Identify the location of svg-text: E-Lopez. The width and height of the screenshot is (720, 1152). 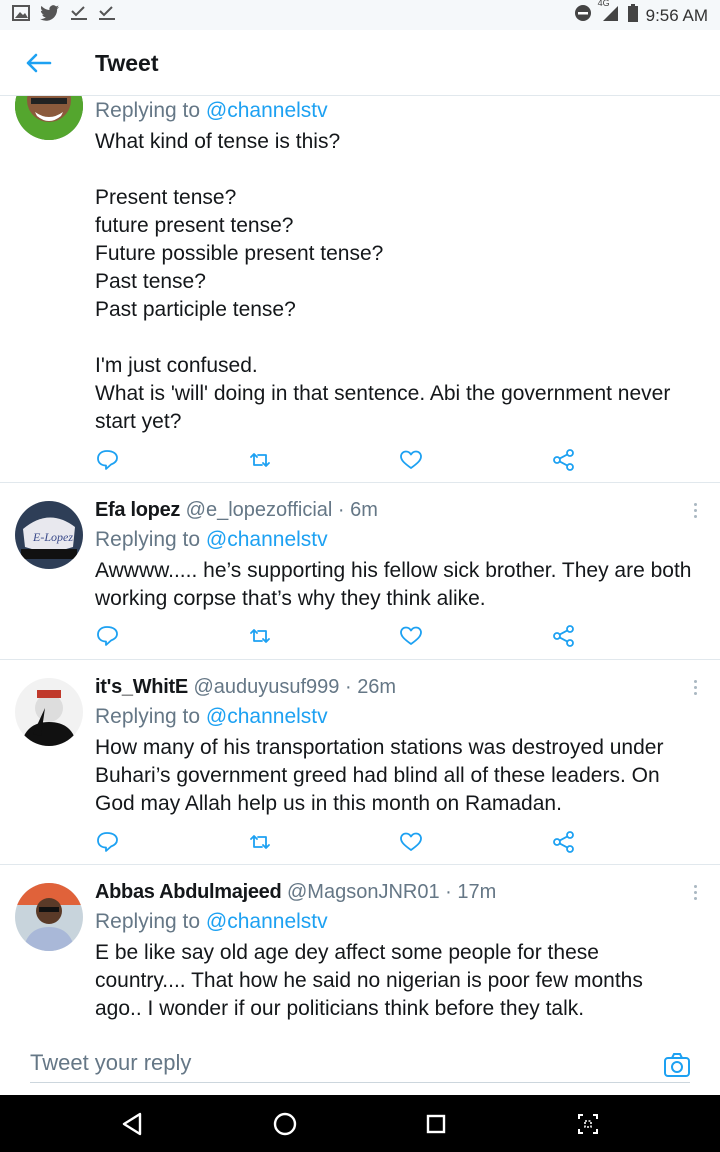
(52, 537).